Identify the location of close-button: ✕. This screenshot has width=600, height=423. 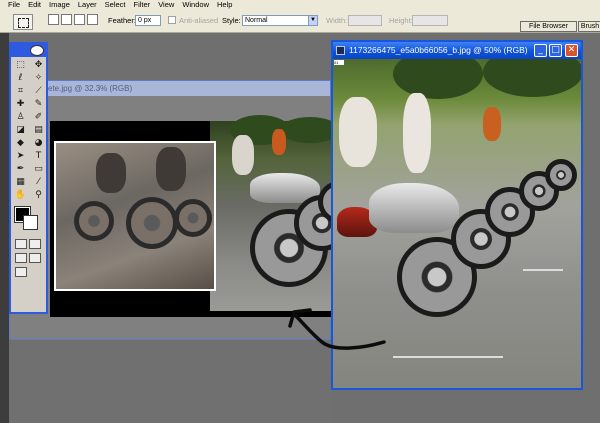
(571, 50).